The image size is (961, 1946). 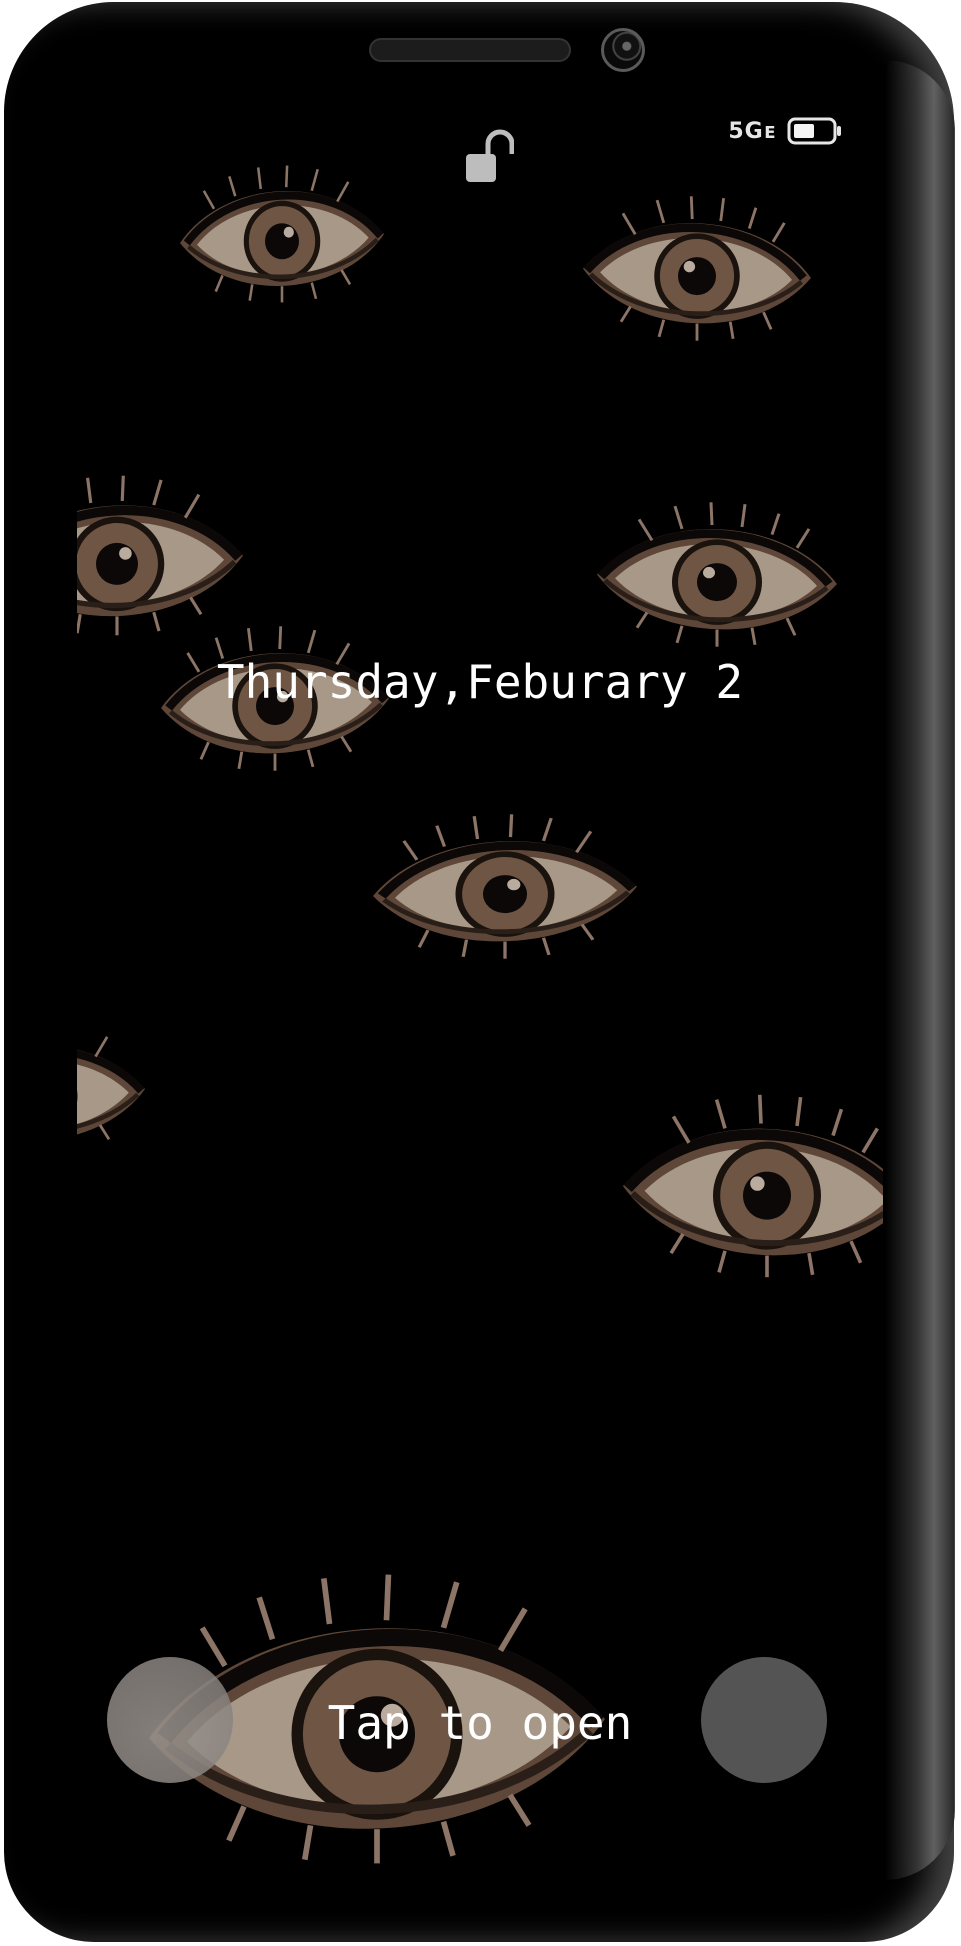 What do you see at coordinates (920, 970) in the screenshot?
I see `phone-edge` at bounding box center [920, 970].